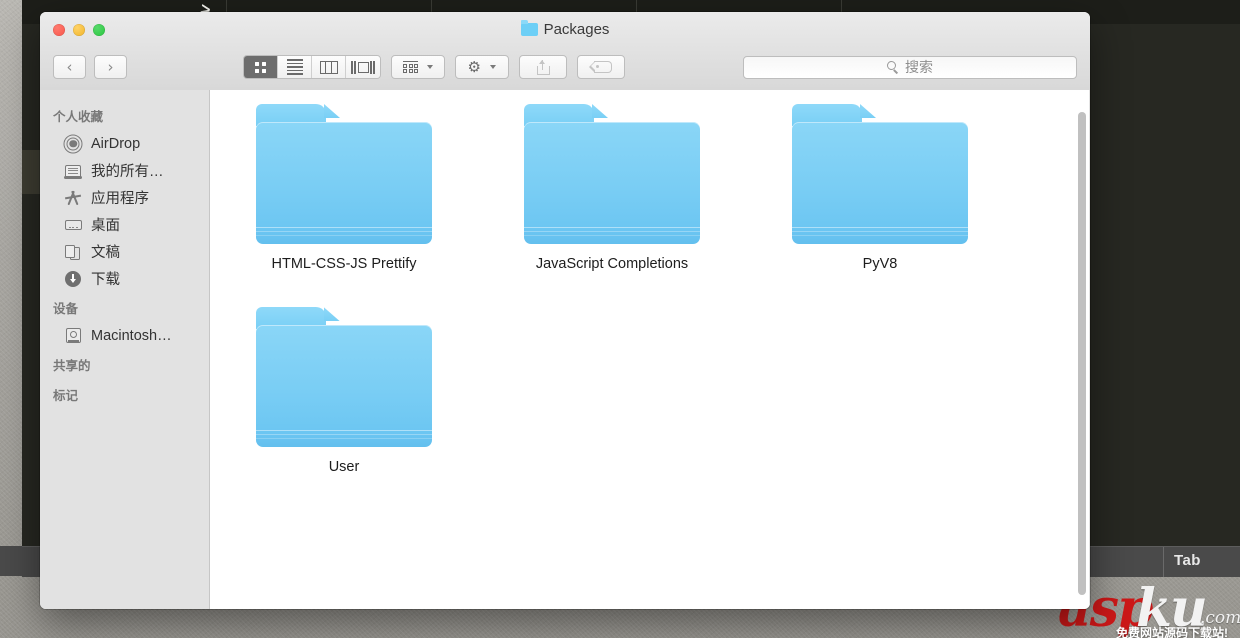 The height and width of the screenshot is (638, 1240). What do you see at coordinates (73, 198) in the screenshot?
I see `applications-icon` at bounding box center [73, 198].